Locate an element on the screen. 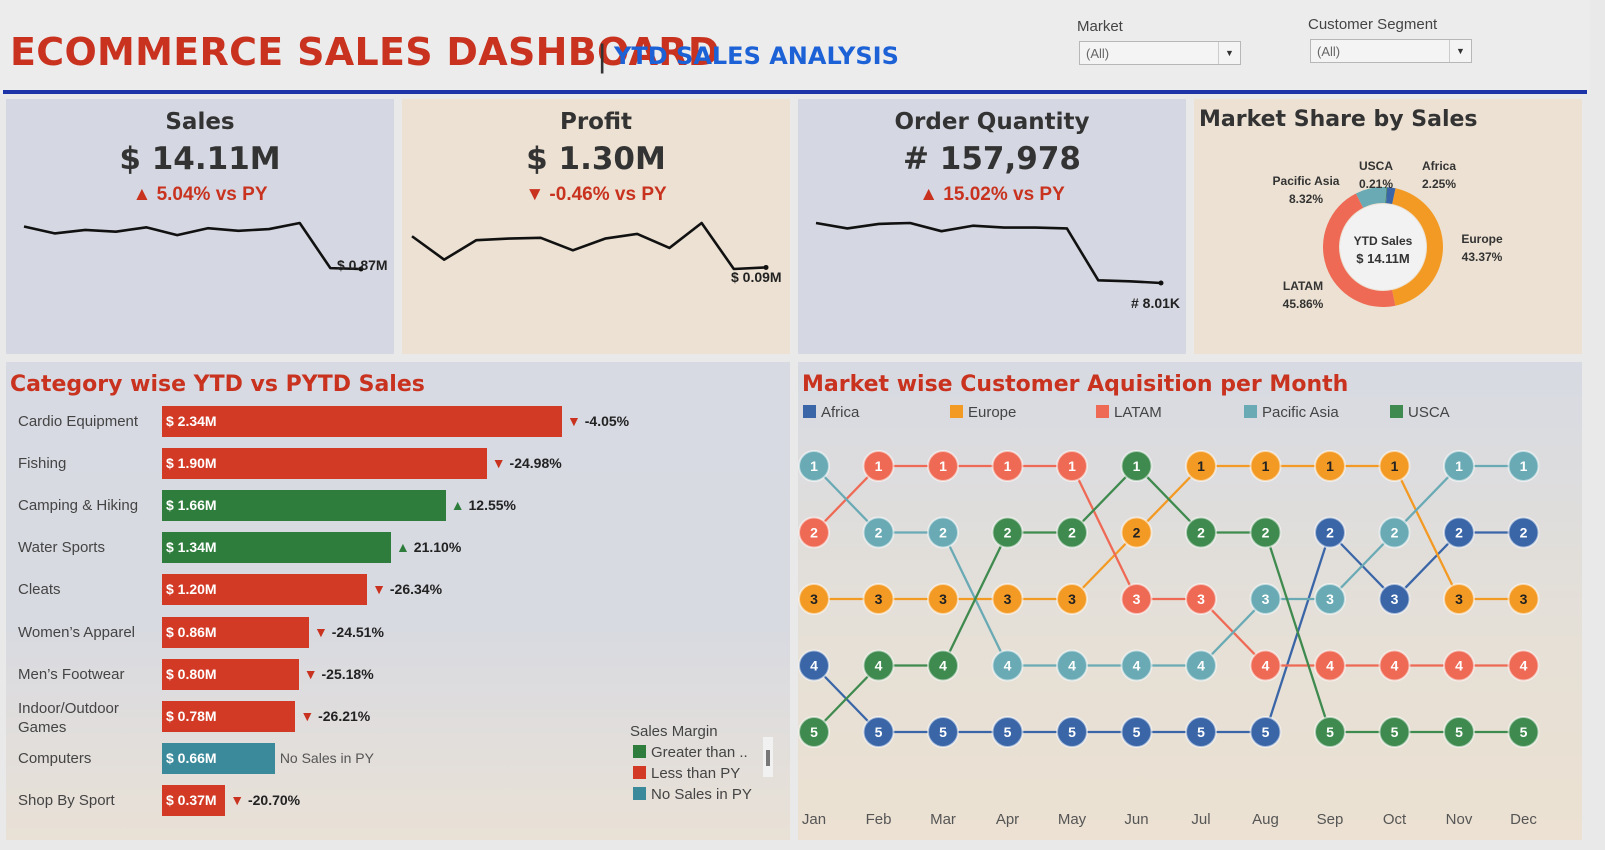 This screenshot has height=850, width=1605. label-africa-pct: 2.25% is located at coordinates (1439, 184).